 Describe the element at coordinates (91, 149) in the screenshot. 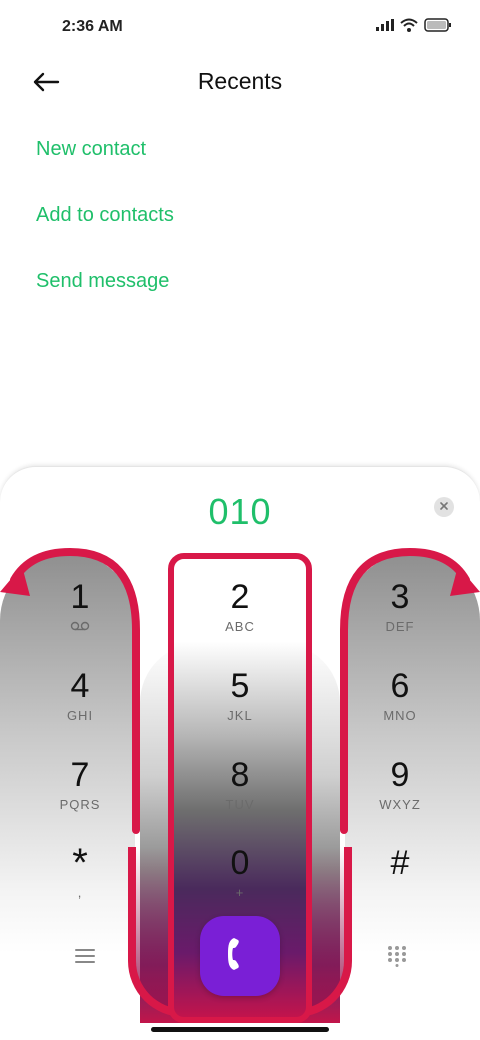

I see `new-contact-link: New contact` at that location.